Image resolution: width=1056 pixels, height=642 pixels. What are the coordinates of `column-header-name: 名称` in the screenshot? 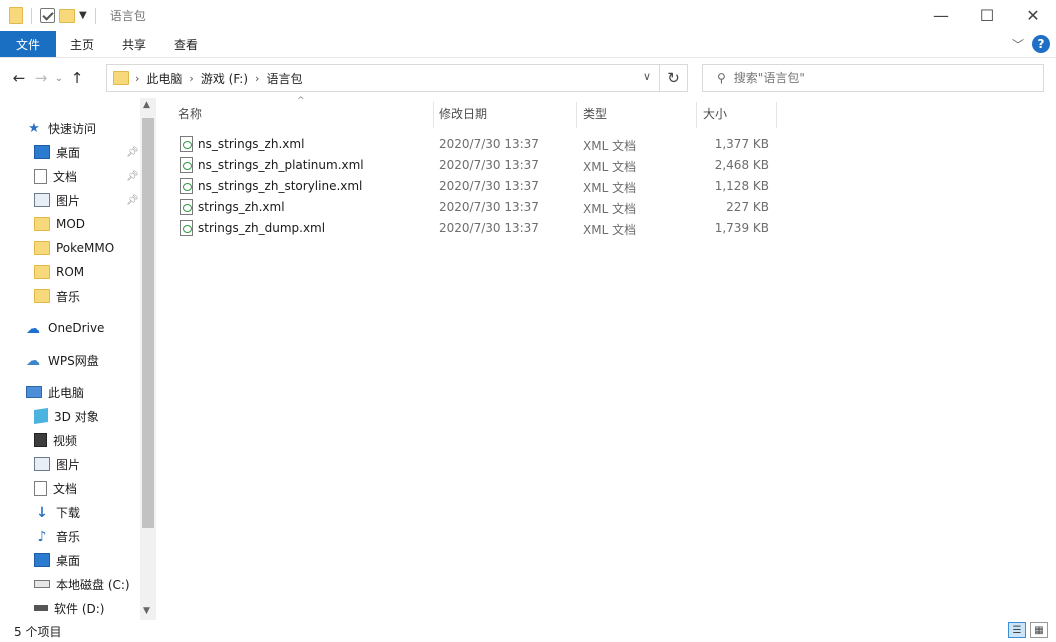 It's located at (305, 113).